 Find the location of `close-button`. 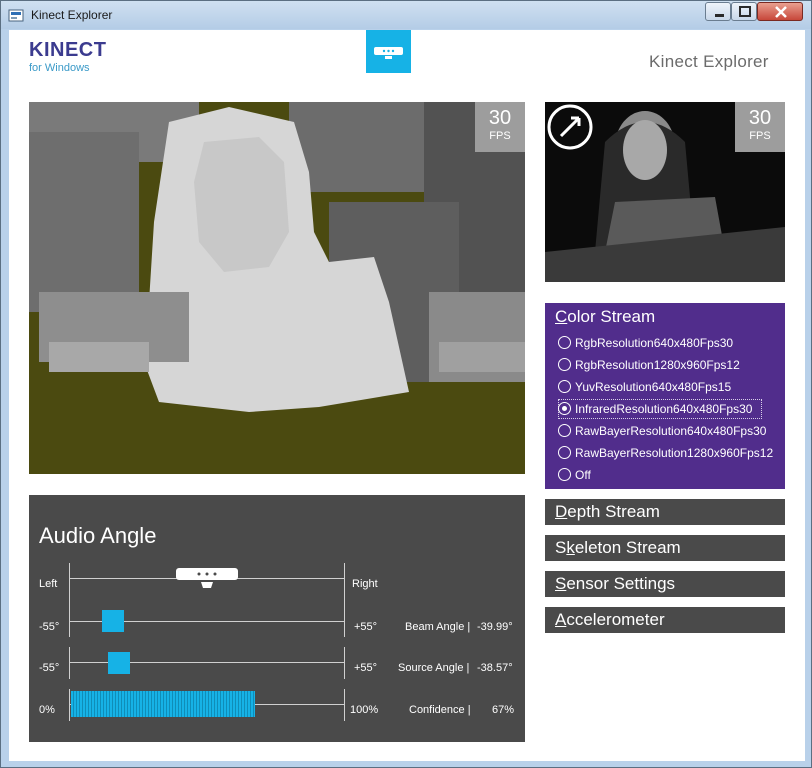

close-button is located at coordinates (780, 11).